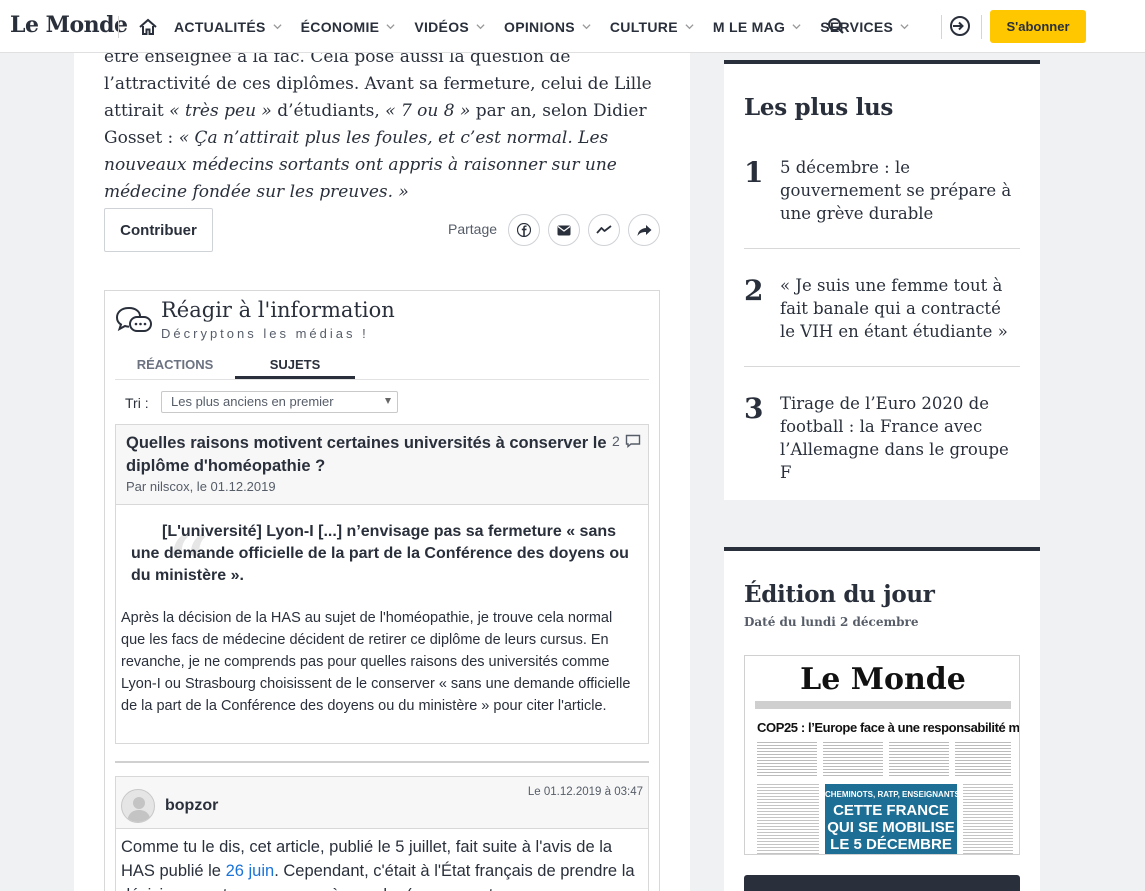 This screenshot has height=891, width=1145. I want to click on site-logo: Le Monde, so click(69, 25).